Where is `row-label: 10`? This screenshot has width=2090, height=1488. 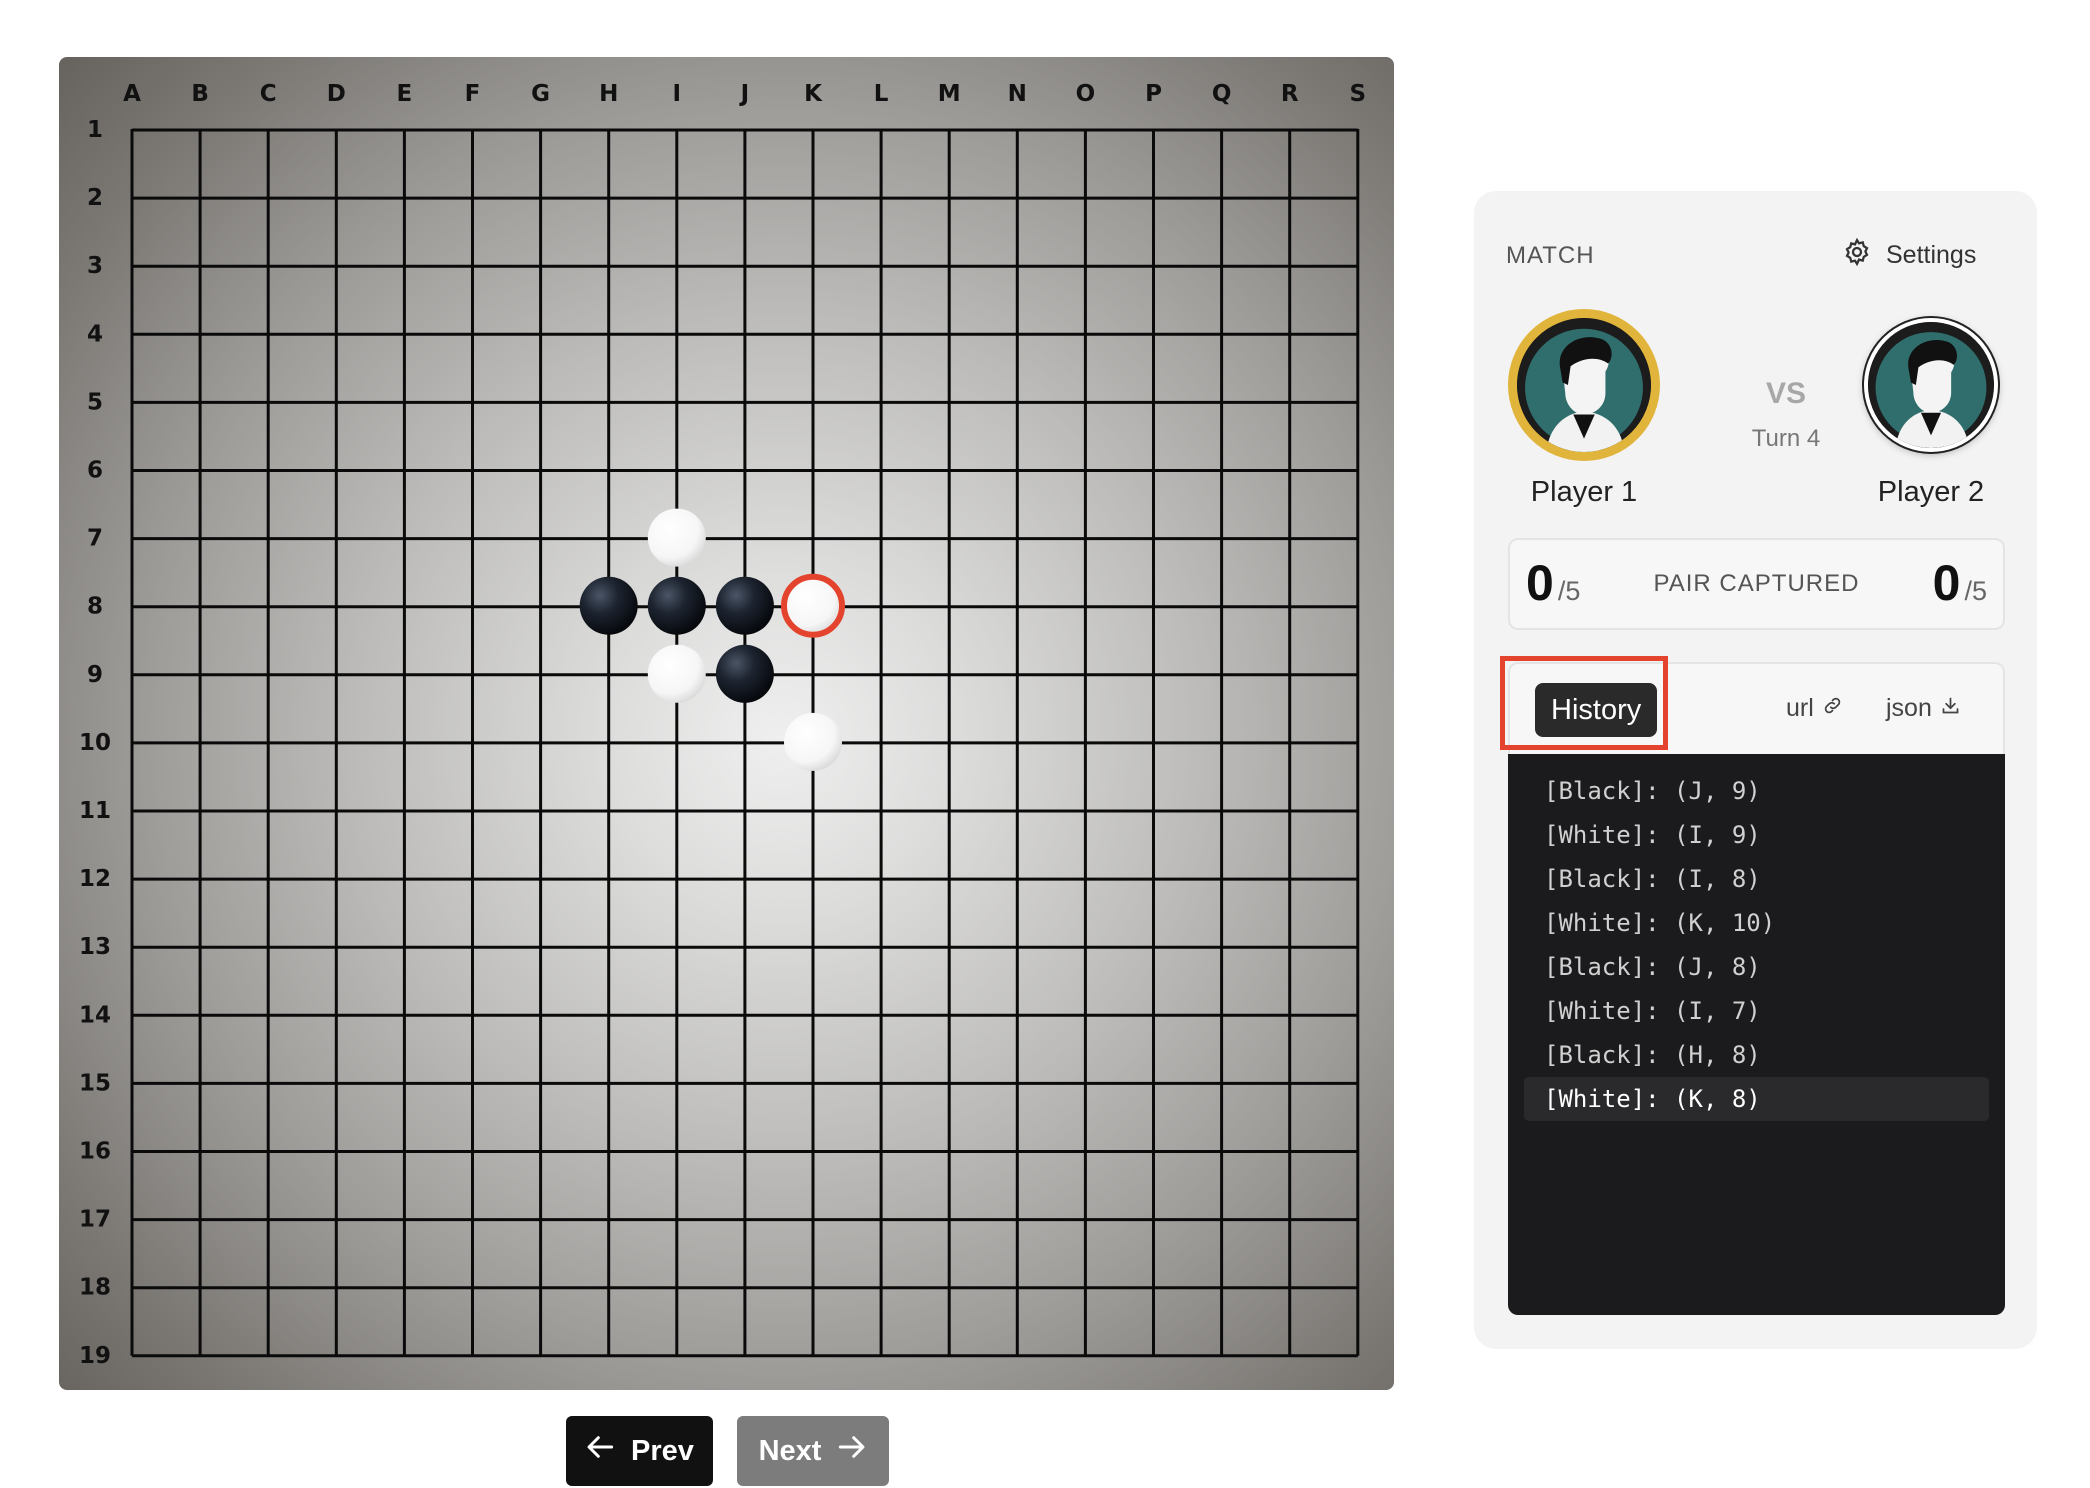 row-label: 10 is located at coordinates (95, 743).